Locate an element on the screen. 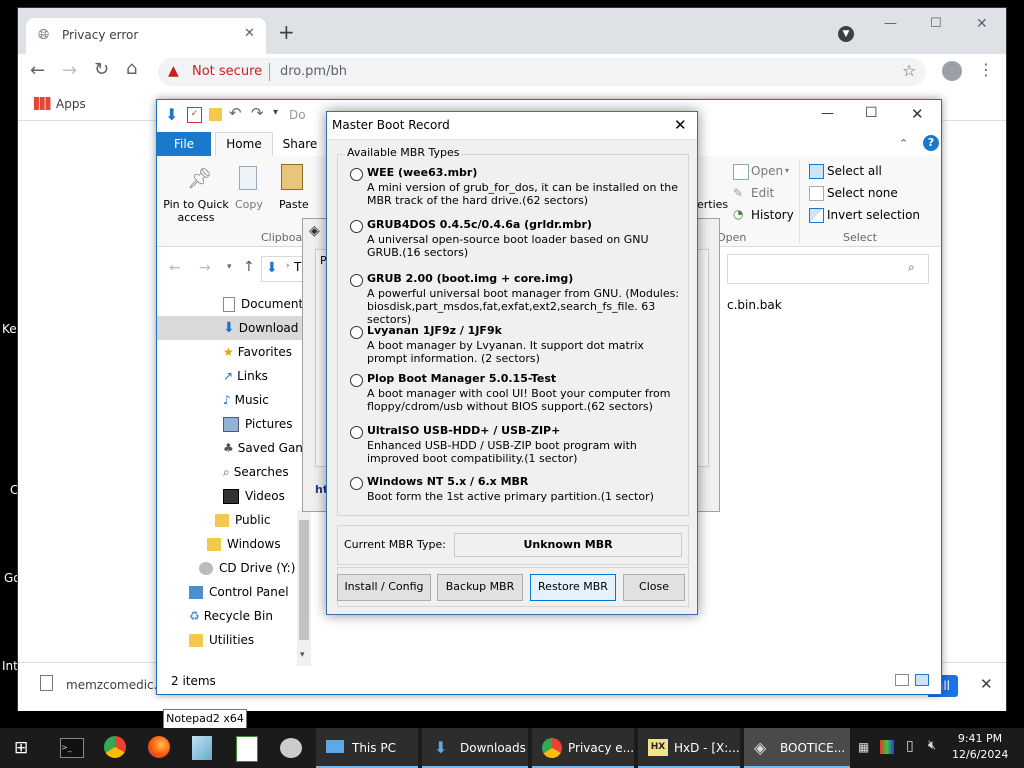 This screenshot has height=768, width=1024. home-icon: ⌂ is located at coordinates (131, 68).